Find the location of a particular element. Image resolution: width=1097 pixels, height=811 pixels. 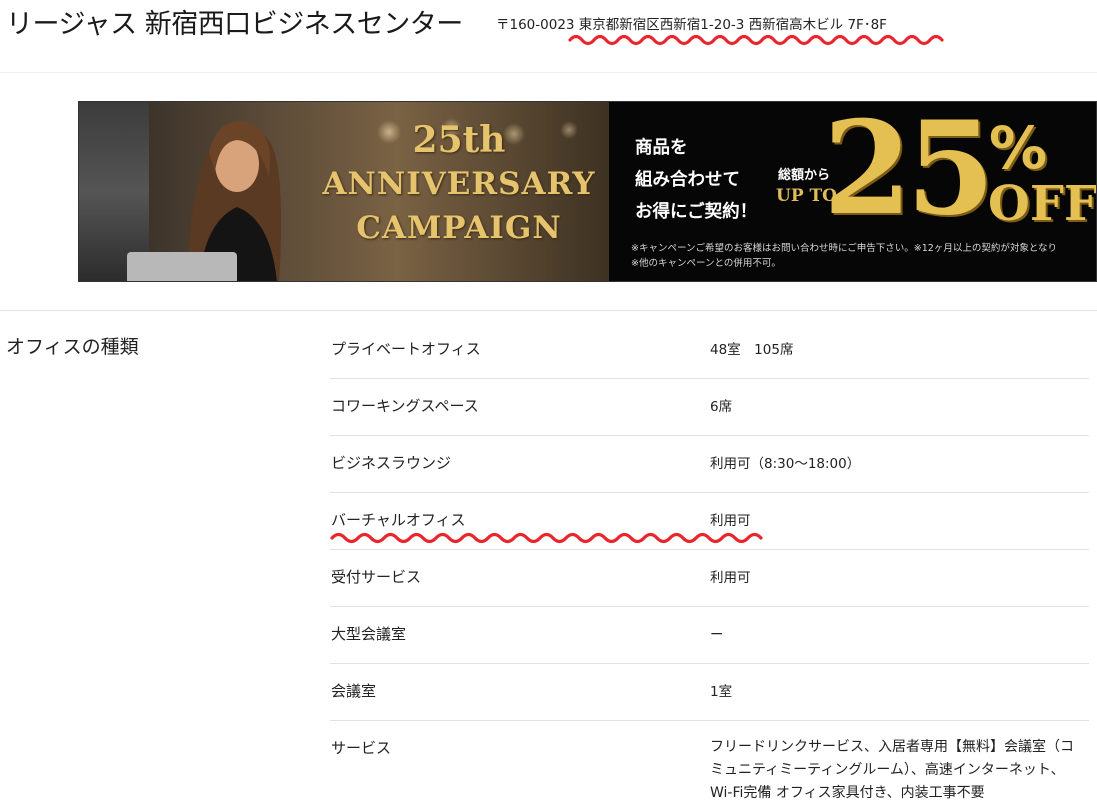

section-divider is located at coordinates (548, 310).